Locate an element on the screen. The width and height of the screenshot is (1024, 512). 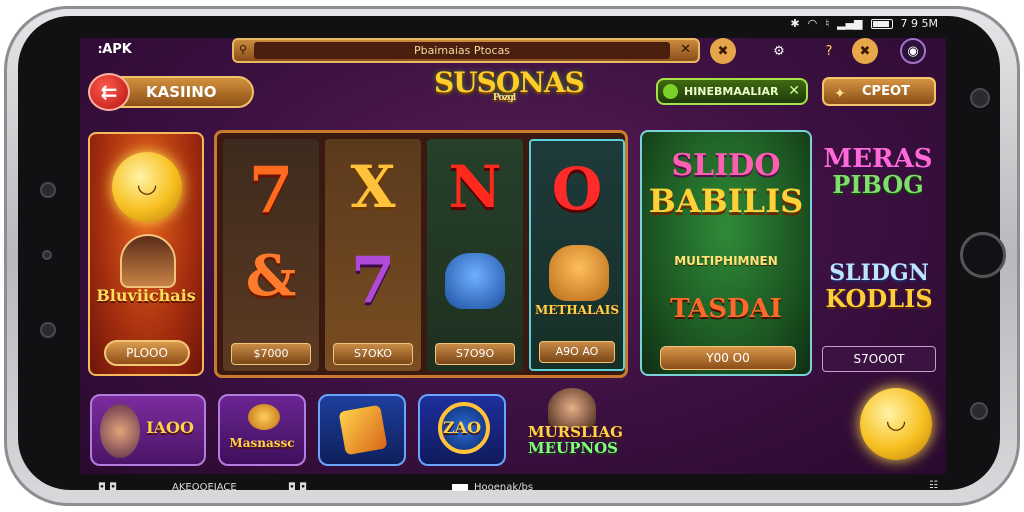
reel-symbol: O is located at coordinates (577, 189).